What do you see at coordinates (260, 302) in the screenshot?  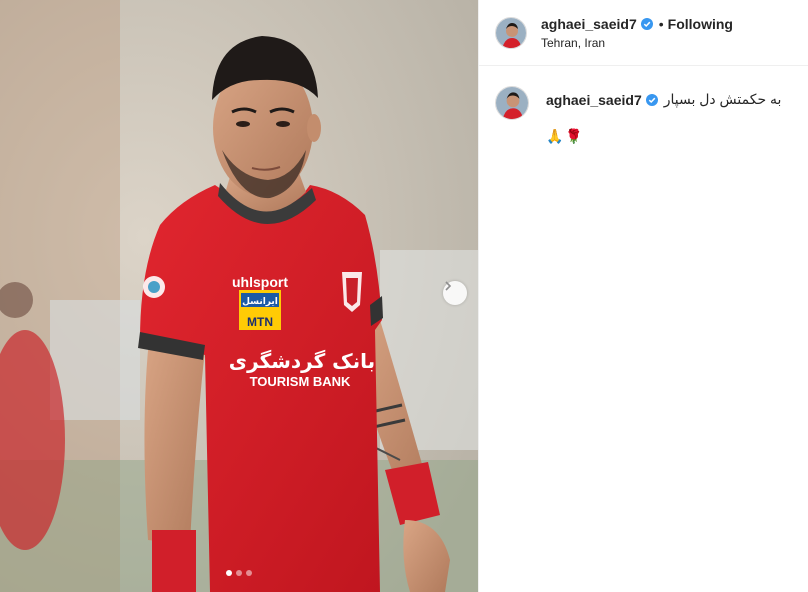 I see `jersey-patch-fa: ایرانسل` at bounding box center [260, 302].